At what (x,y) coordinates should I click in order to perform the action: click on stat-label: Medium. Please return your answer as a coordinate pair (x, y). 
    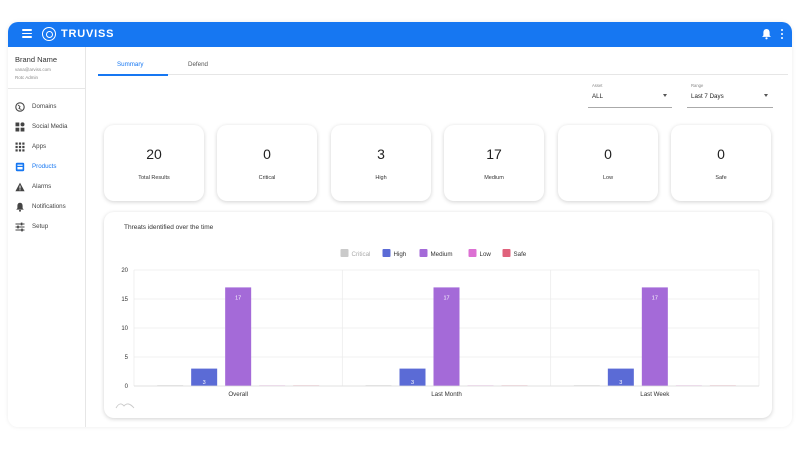
    Looking at the image, I should click on (494, 178).